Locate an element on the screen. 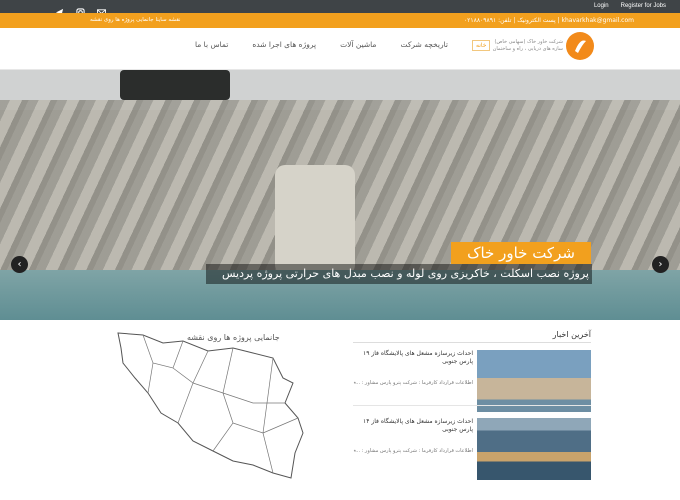 This screenshot has height=500, width=680. brand-line-1: شرکت خاور خاک (سهامی خاص) is located at coordinates (528, 42).